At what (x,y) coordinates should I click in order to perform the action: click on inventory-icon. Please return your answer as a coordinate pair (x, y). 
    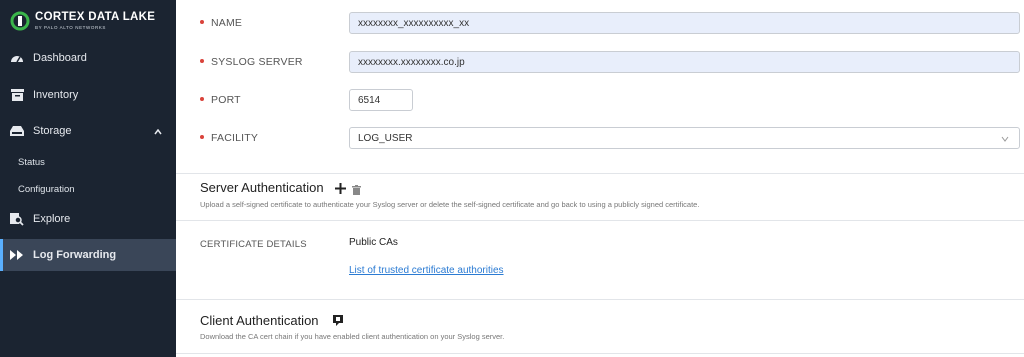
    Looking at the image, I should click on (17, 95).